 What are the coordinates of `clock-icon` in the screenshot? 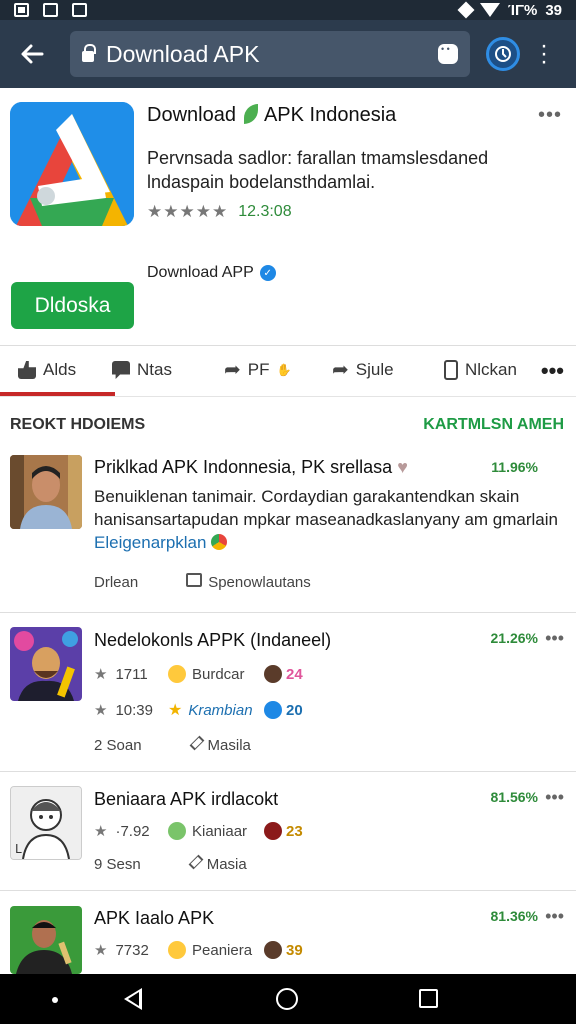 It's located at (503, 54).